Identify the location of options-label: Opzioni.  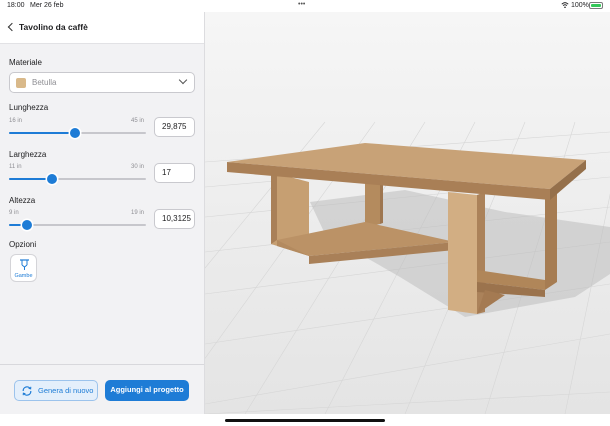
(23, 244).